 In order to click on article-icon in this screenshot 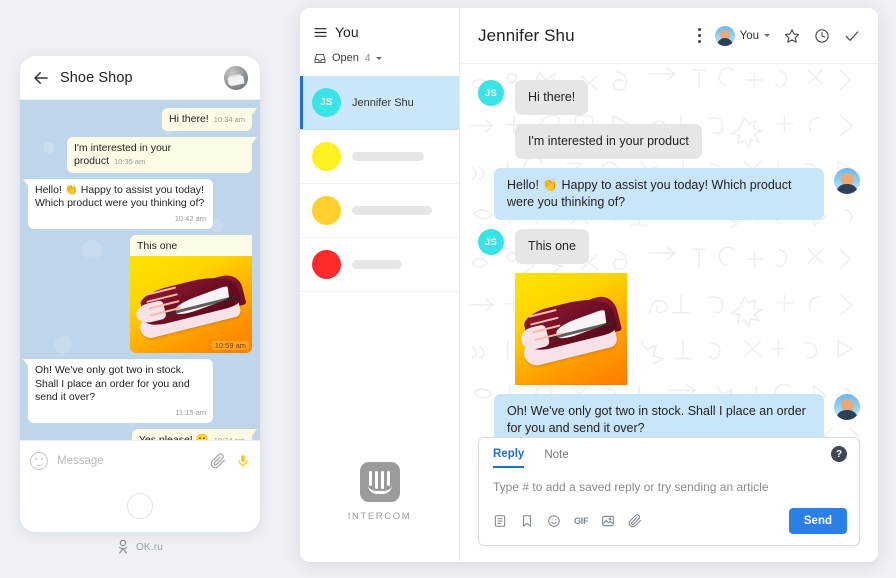, I will do `click(500, 521)`.